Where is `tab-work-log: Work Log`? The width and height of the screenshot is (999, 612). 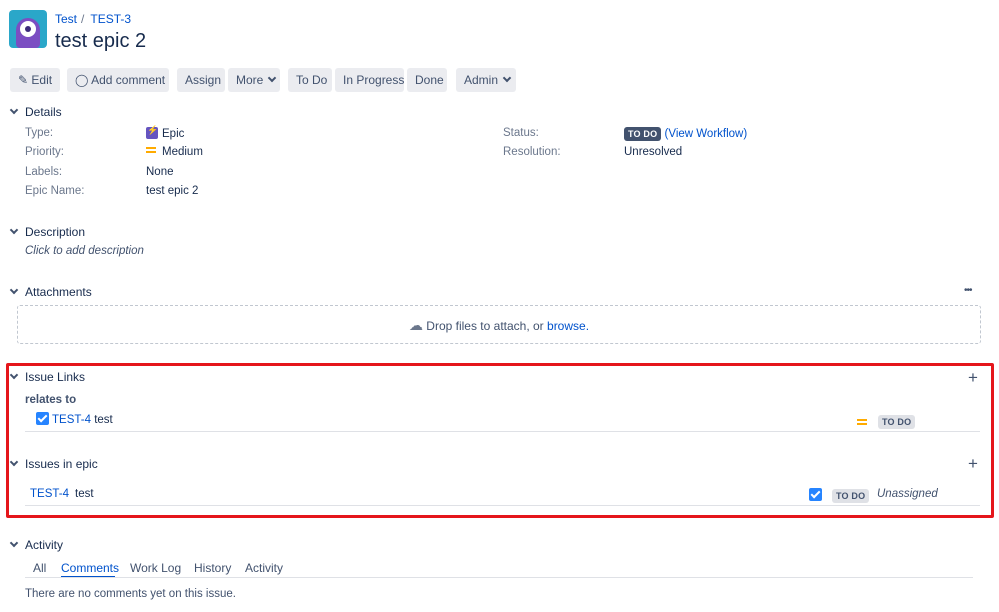 tab-work-log: Work Log is located at coordinates (155, 568).